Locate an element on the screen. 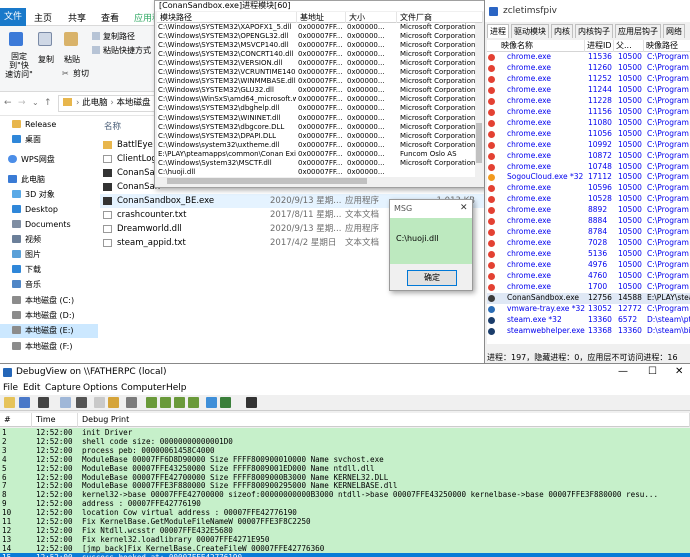 This screenshot has width=690, height=557. column-header-image-path: 映像路径 is located at coordinates (667, 46).